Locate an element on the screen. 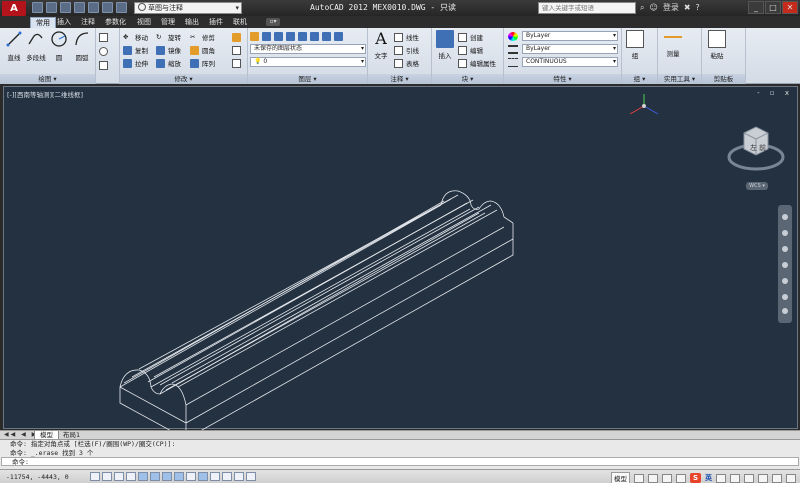 The image size is (800, 483). transparency-toggle is located at coordinates (227, 476).